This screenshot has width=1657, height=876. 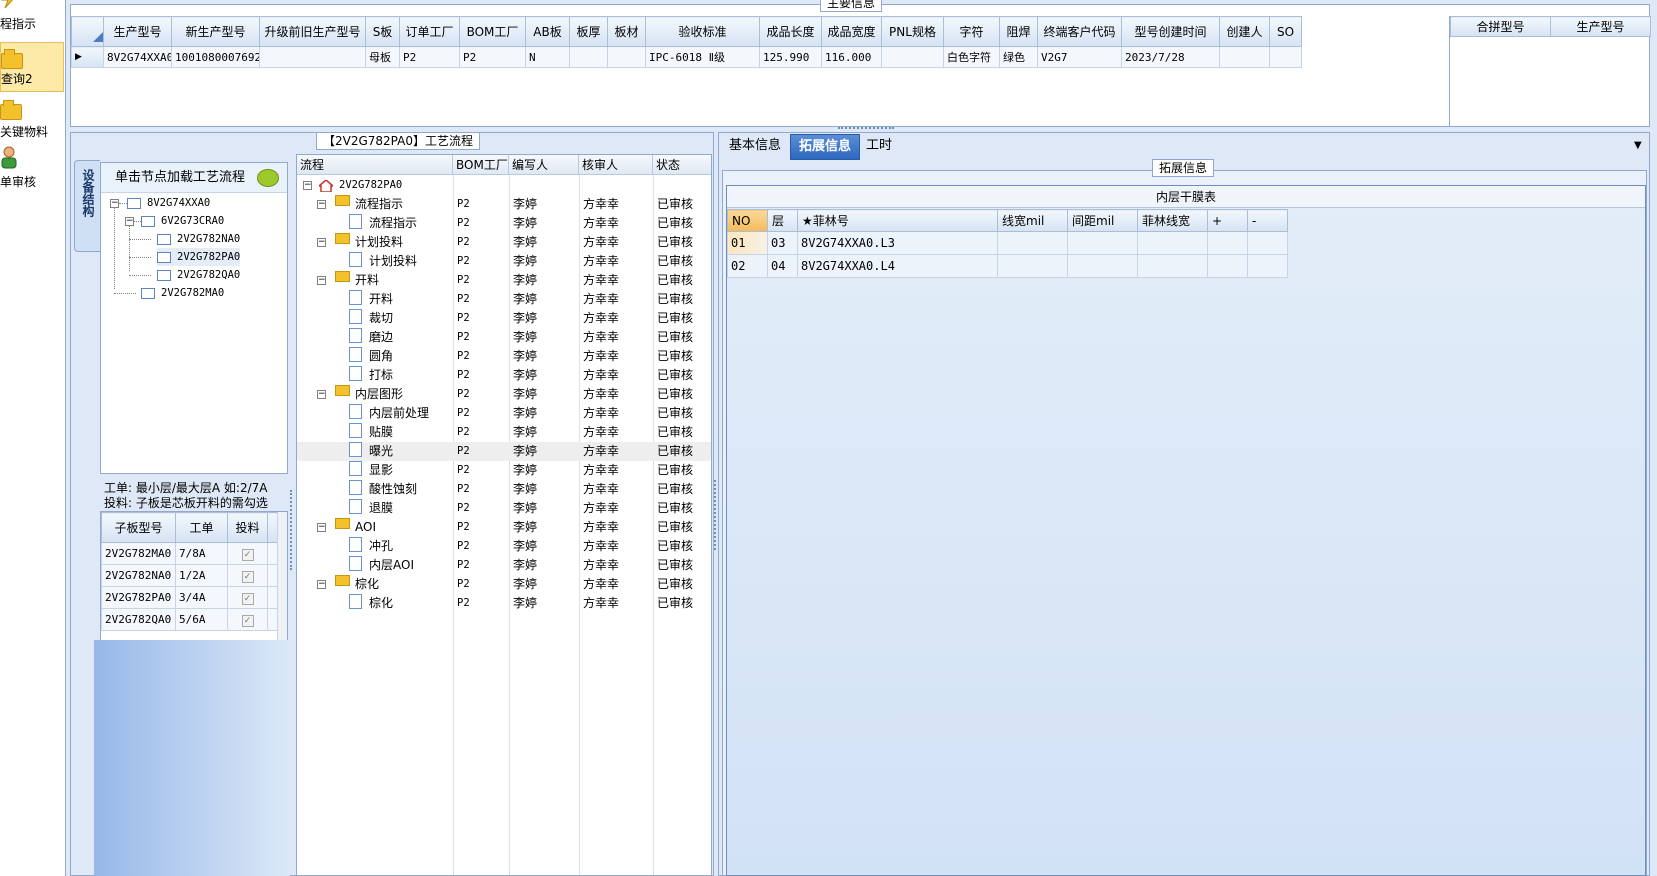 What do you see at coordinates (1170, 57) in the screenshot?
I see `table-cell: 2023/7/28` at bounding box center [1170, 57].